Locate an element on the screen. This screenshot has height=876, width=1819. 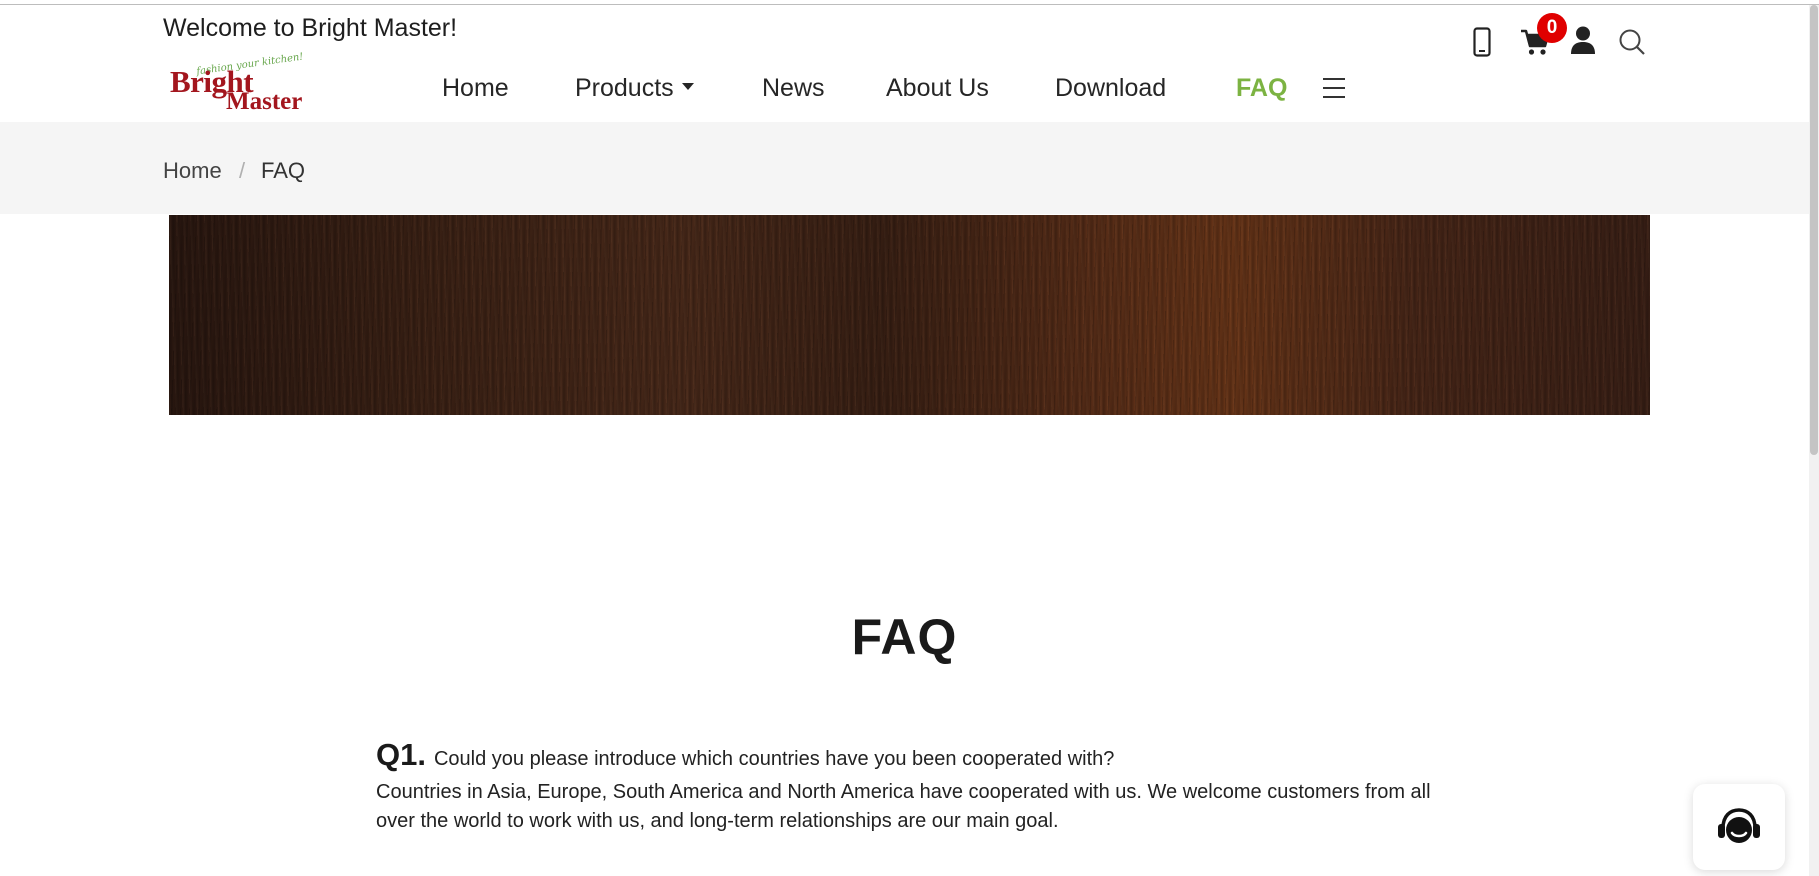
hamburger-menu-icon is located at coordinates (1334, 89).